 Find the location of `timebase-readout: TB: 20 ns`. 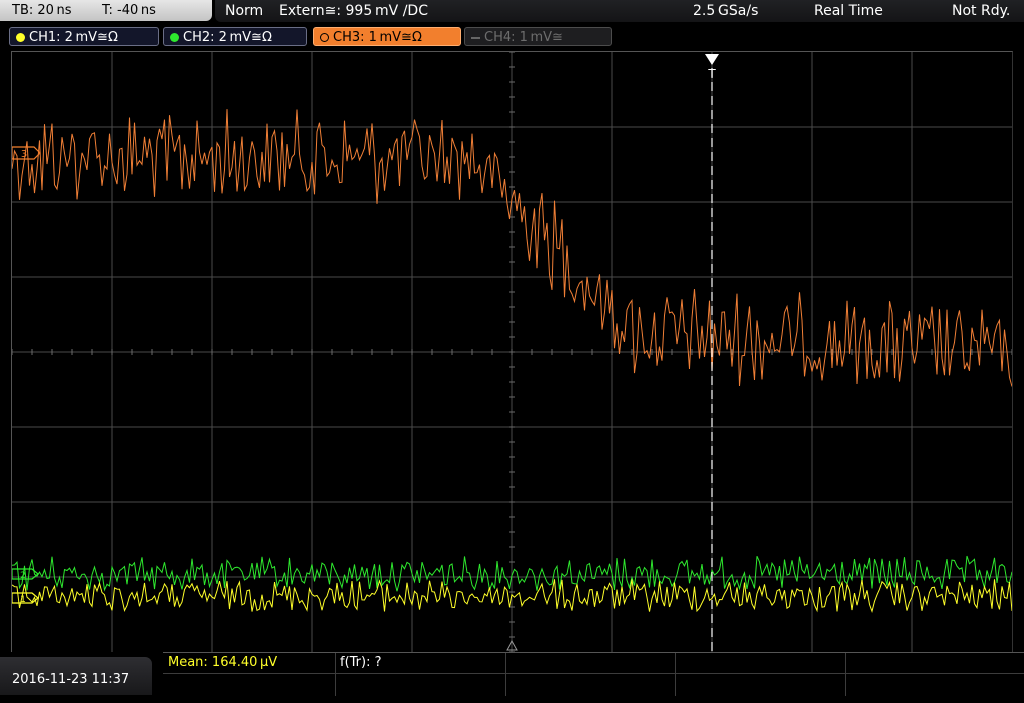

timebase-readout: TB: 20 ns is located at coordinates (42, 11).